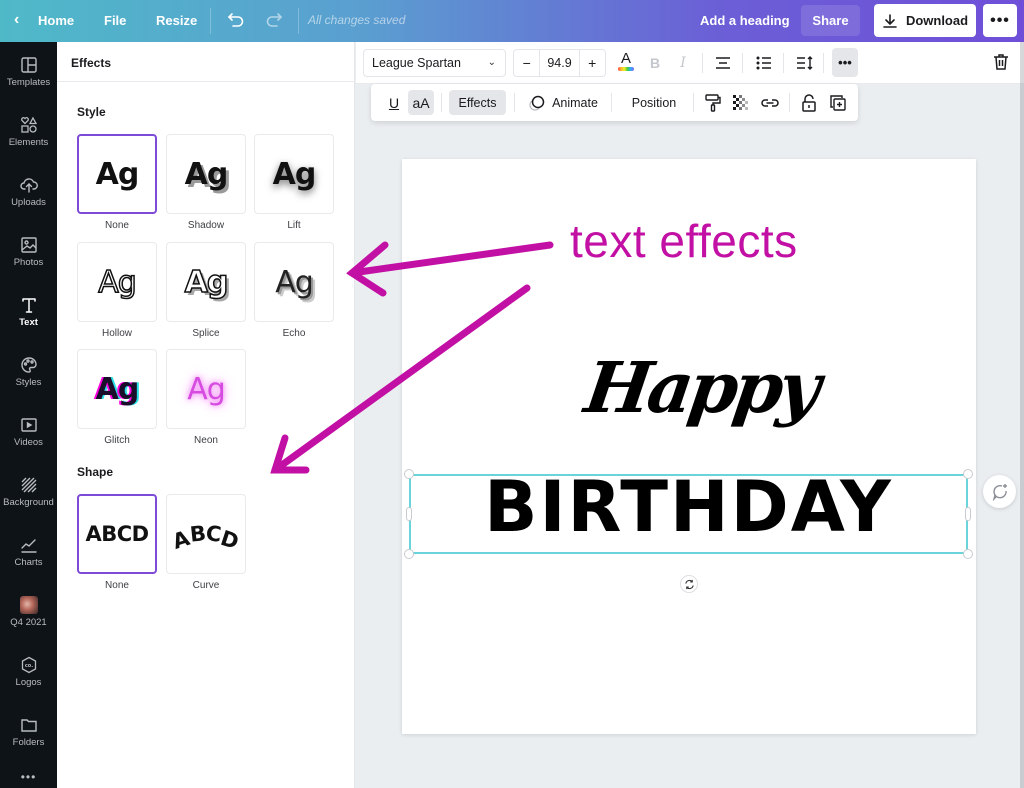  I want to click on resize-handle-bottom-right, so click(968, 554).